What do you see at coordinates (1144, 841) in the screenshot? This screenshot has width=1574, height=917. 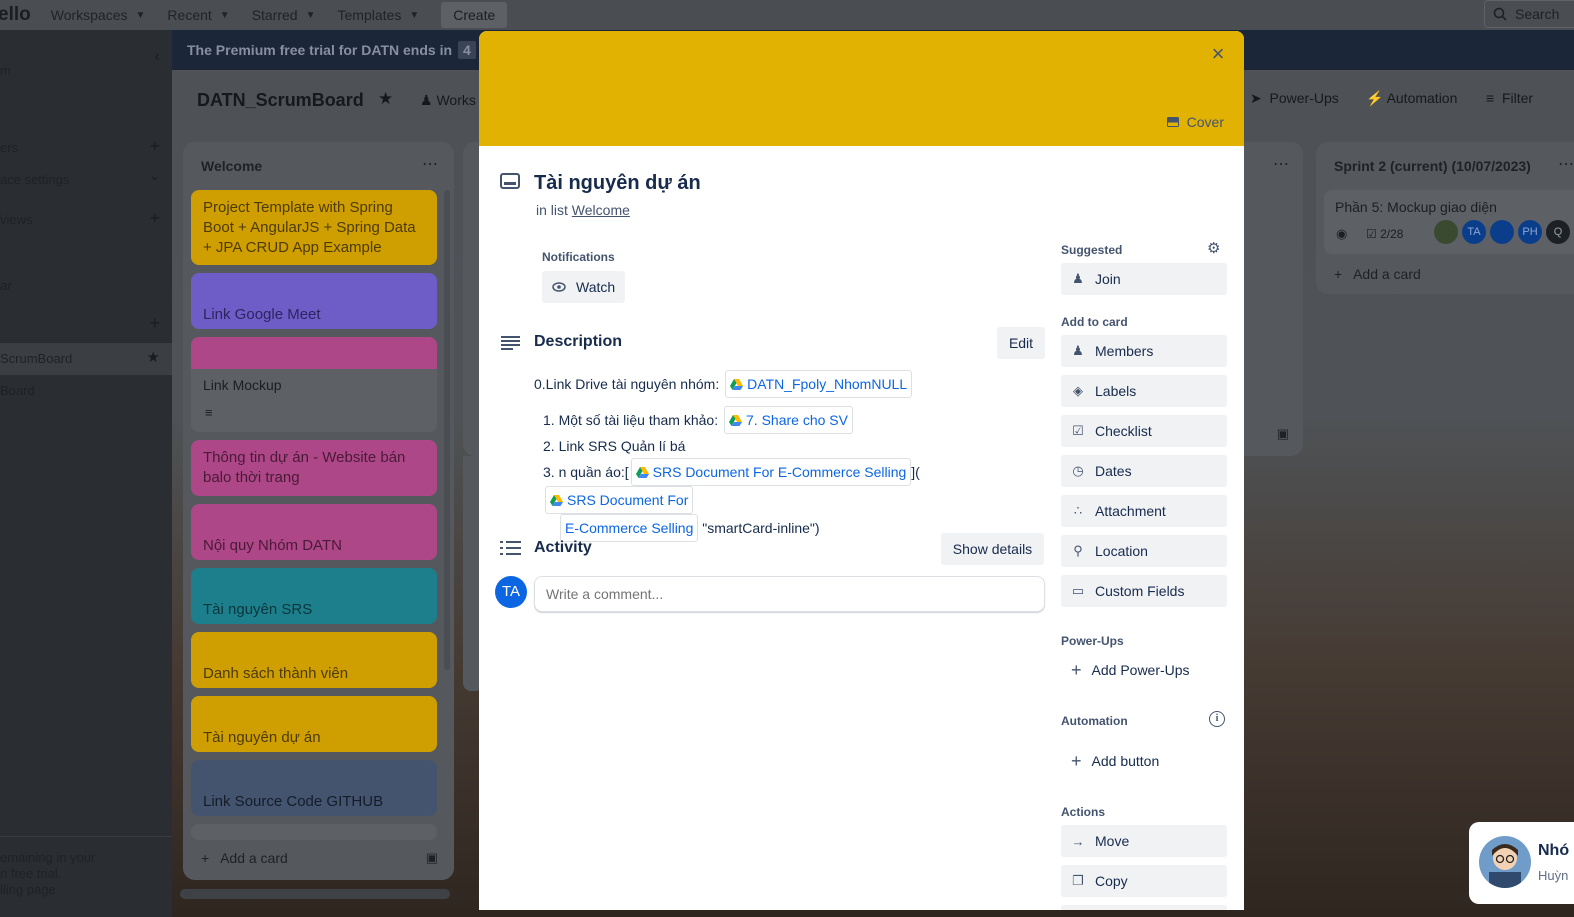 I see `move-button: → Move` at bounding box center [1144, 841].